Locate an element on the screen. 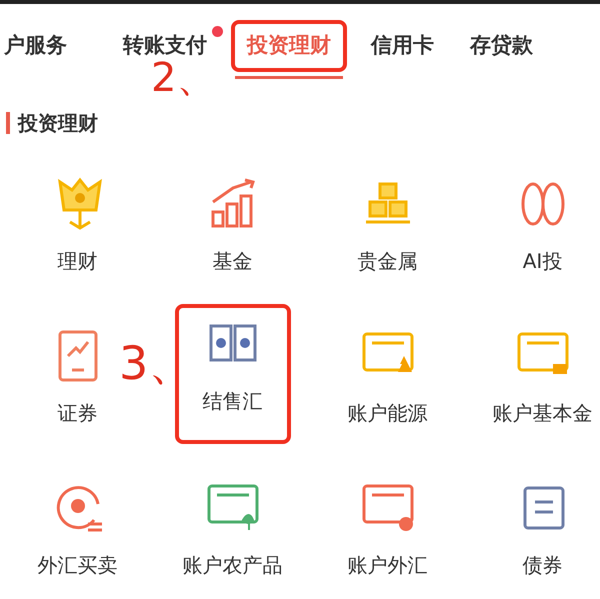 The width and height of the screenshot is (600, 599). section-marker is located at coordinates (8, 123).